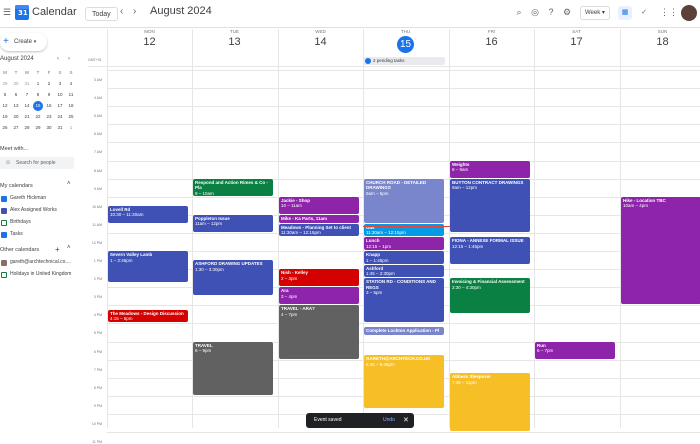 This screenshot has height=444, width=700. Describe the element at coordinates (404, 61) in the screenshot. I see `pending-tasks-chip: 2 pending tasks` at that location.